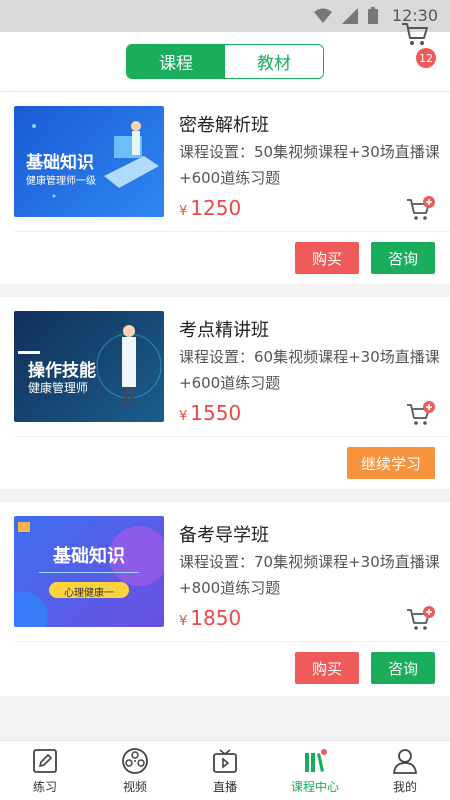 The width and height of the screenshot is (450, 800). I want to click on course-thumbnail: 基础知识 心理健康一, so click(89, 571).